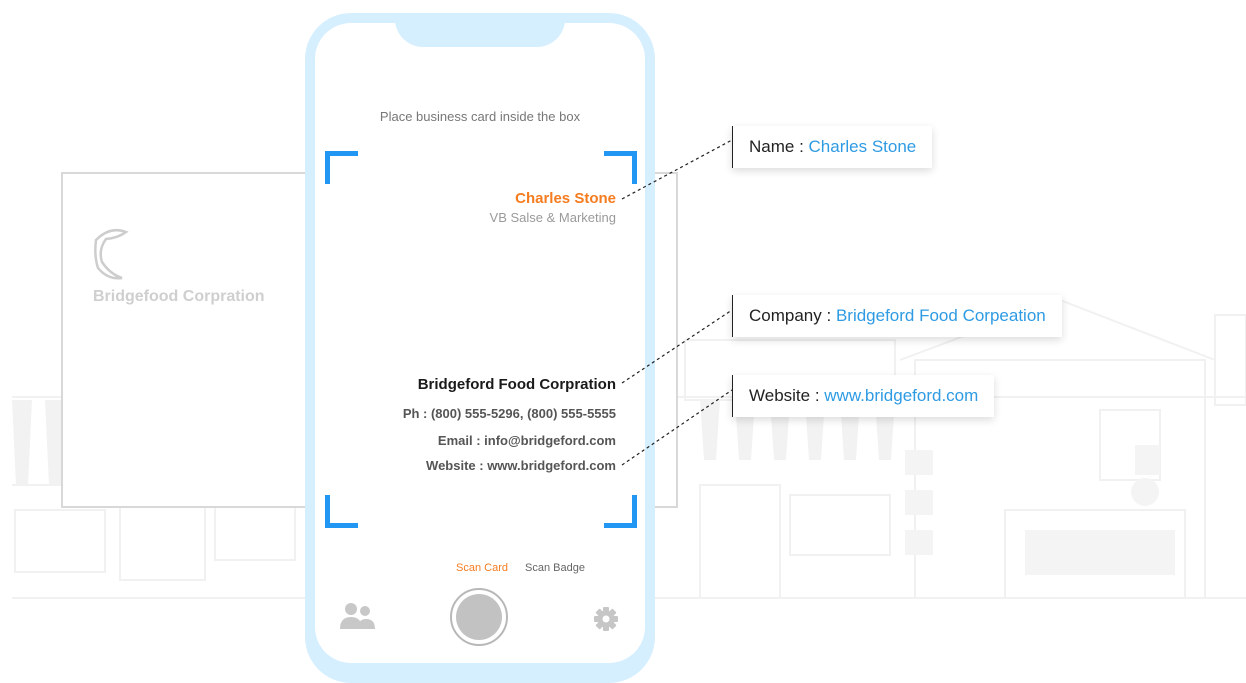  I want to click on website-callout-value: www.bridgeford.com, so click(901, 395).